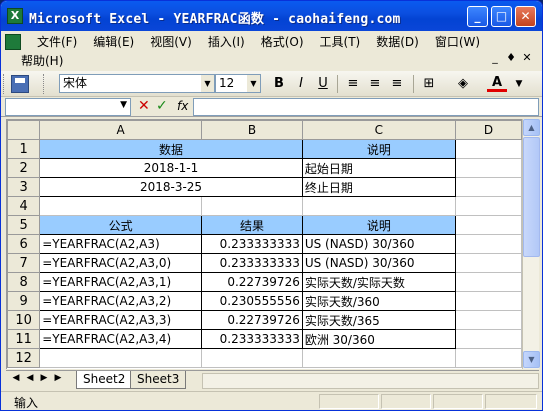  I want to click on fill-color-icon: ◈, so click(463, 84).